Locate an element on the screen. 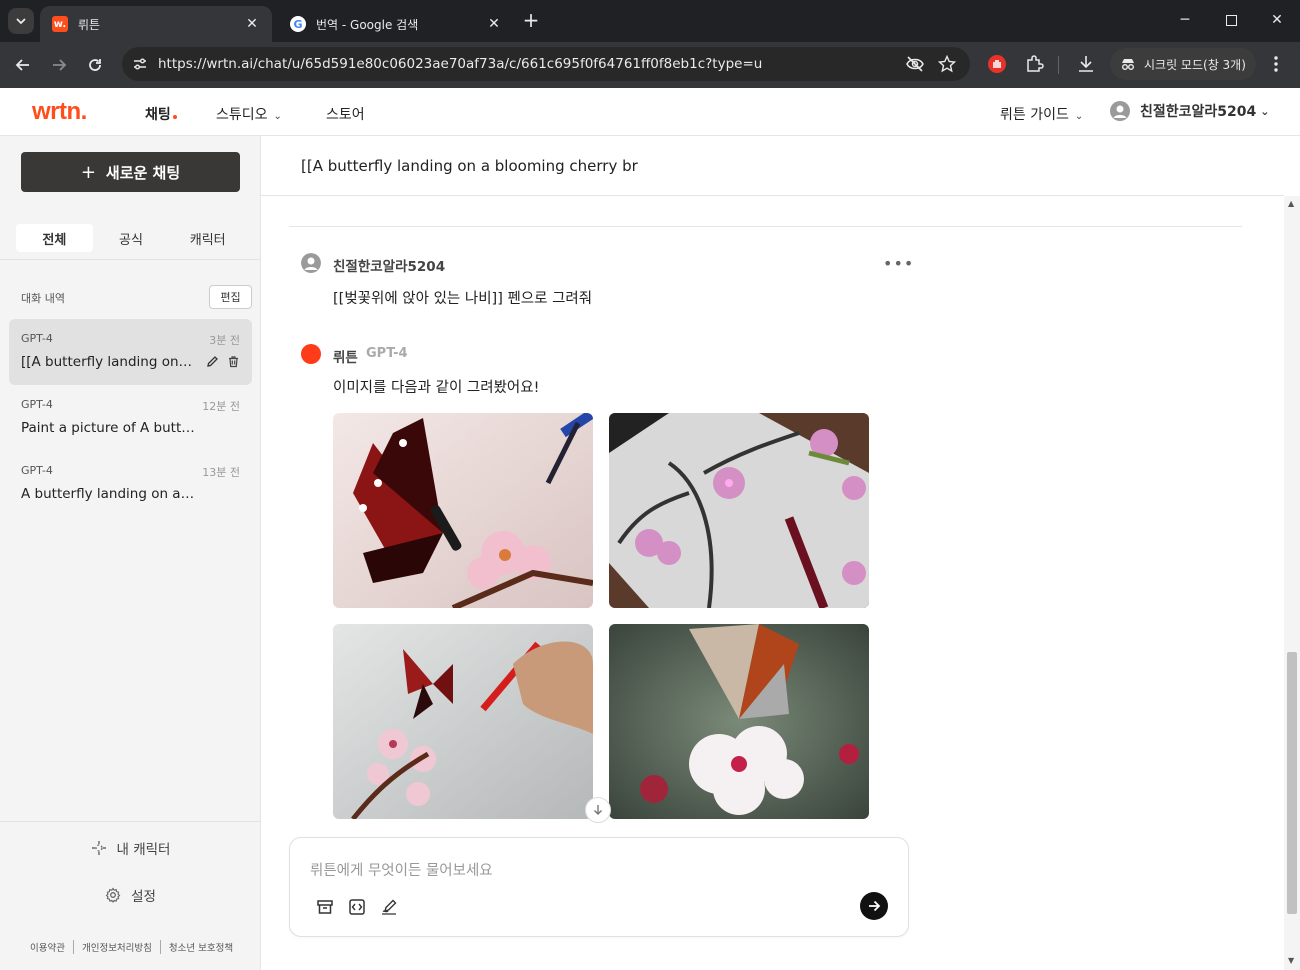  tab-character: 캐릭터 is located at coordinates (207, 238).